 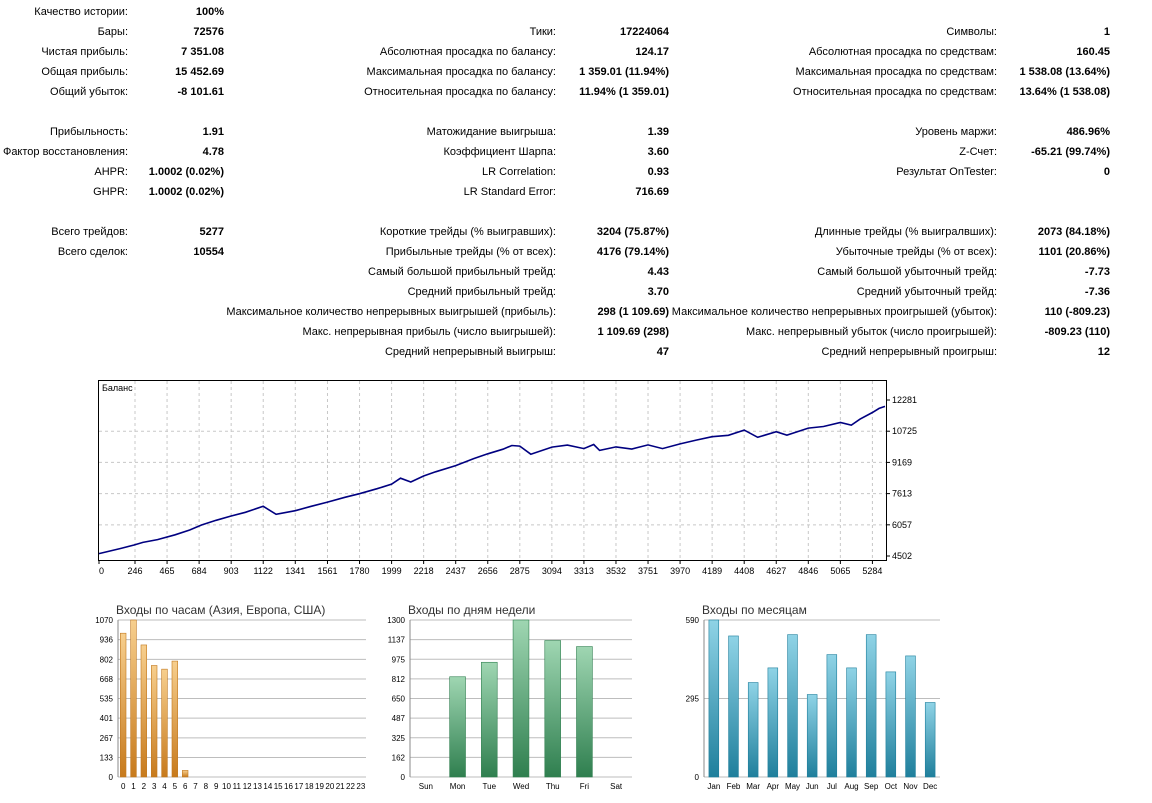 What do you see at coordinates (164, 786) in the screenshot?
I see `hours-svg-xtick-label: 4` at bounding box center [164, 786].